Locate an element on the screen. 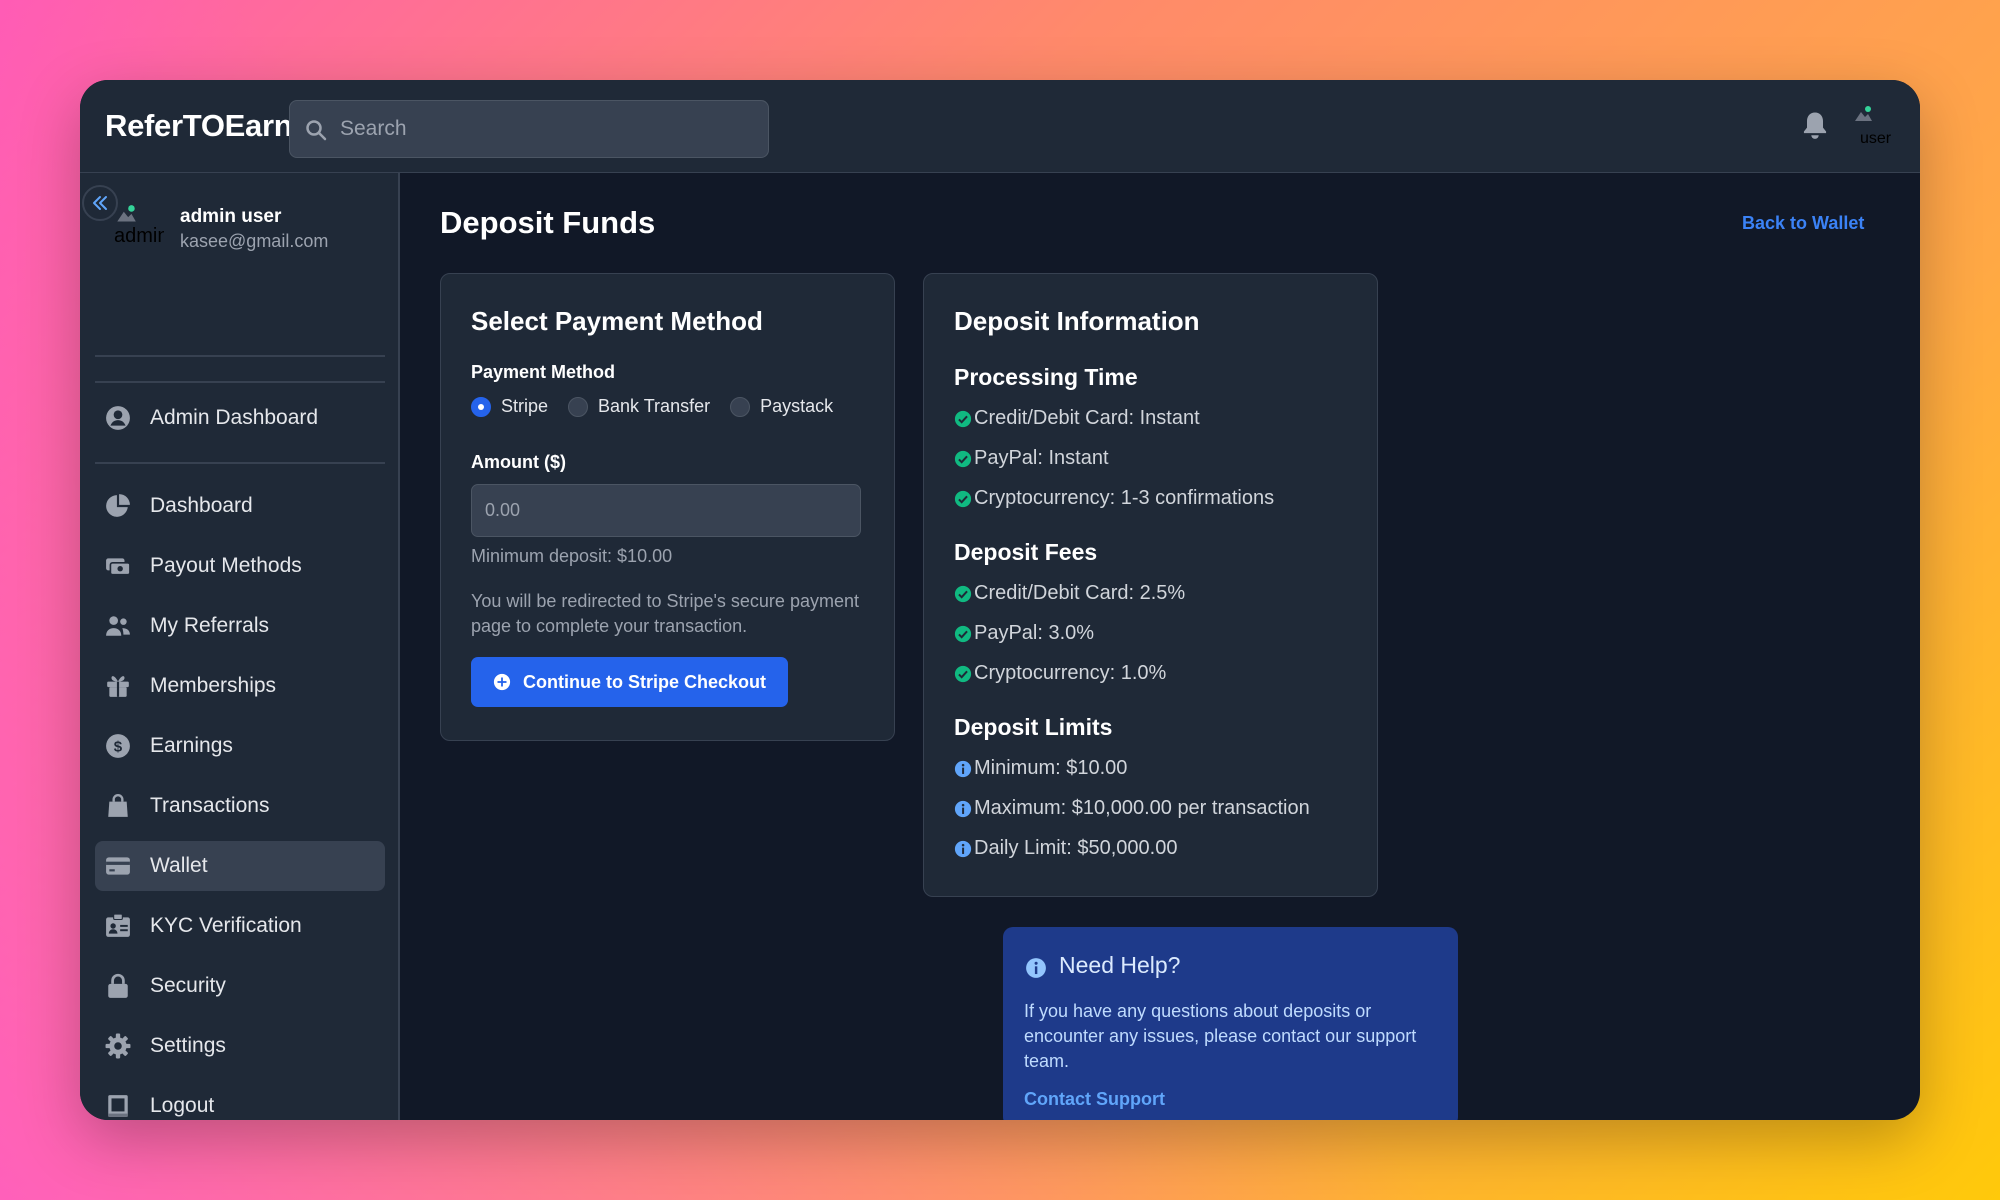 Image resolution: width=2000 pixels, height=1200 pixels. sidebar-item-label: Wallet is located at coordinates (179, 865).